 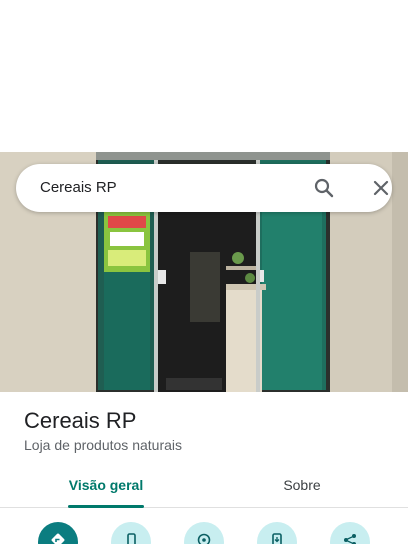 I want to click on search-query-text: Cereais RP, so click(x=78, y=188).